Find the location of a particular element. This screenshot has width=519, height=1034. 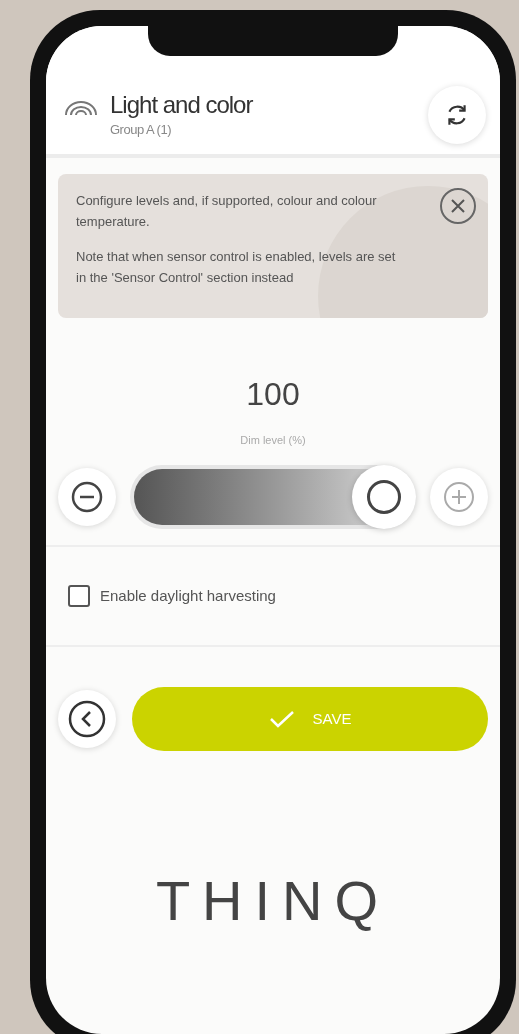

check-icon is located at coordinates (281, 719).